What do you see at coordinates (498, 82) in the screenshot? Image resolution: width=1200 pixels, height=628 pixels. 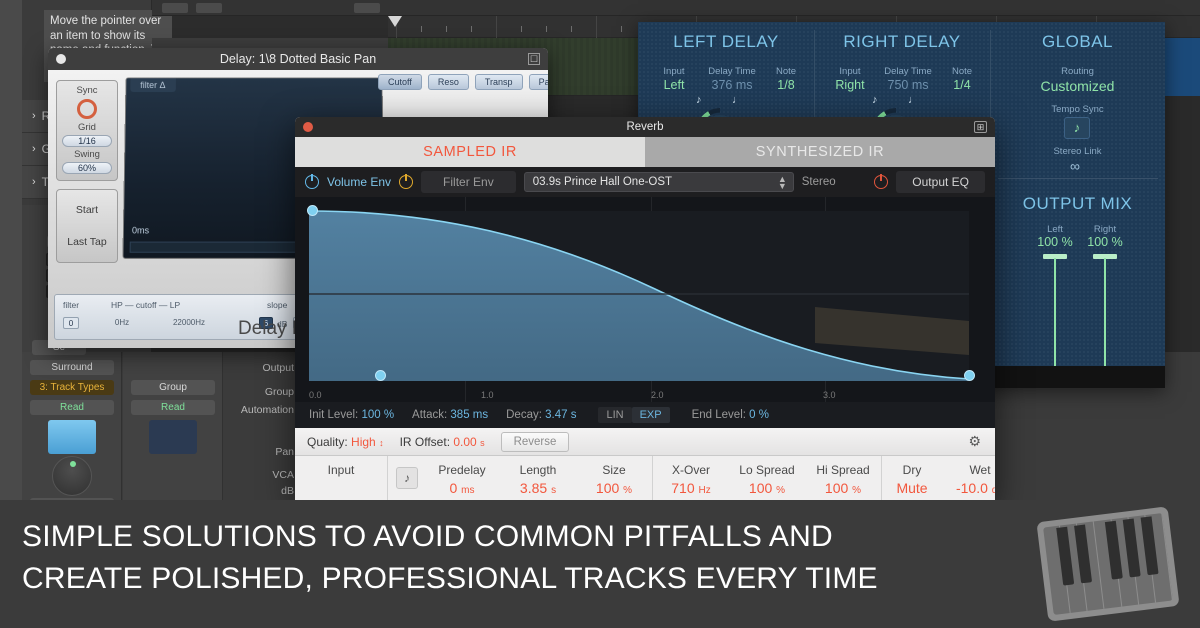 I see `tab-transp: Transp` at bounding box center [498, 82].